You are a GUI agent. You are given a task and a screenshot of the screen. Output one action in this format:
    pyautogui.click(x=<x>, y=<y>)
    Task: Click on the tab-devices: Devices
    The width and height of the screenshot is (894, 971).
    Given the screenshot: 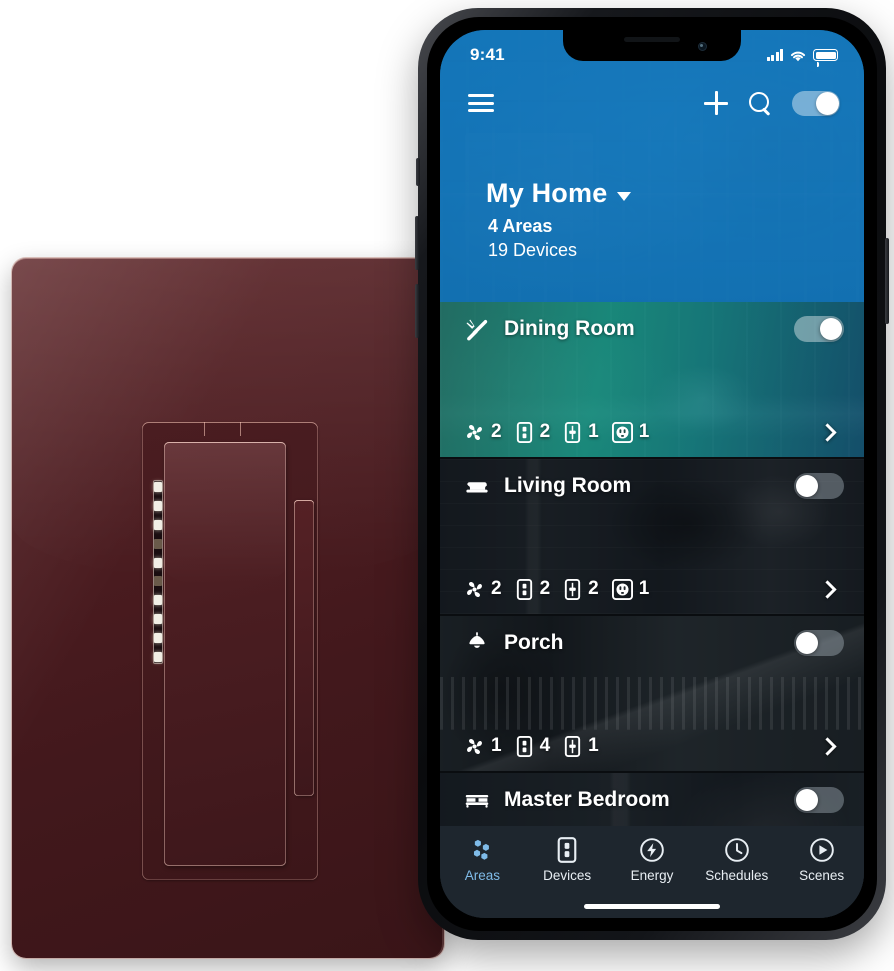 What is the action you would take?
    pyautogui.click(x=567, y=860)
    